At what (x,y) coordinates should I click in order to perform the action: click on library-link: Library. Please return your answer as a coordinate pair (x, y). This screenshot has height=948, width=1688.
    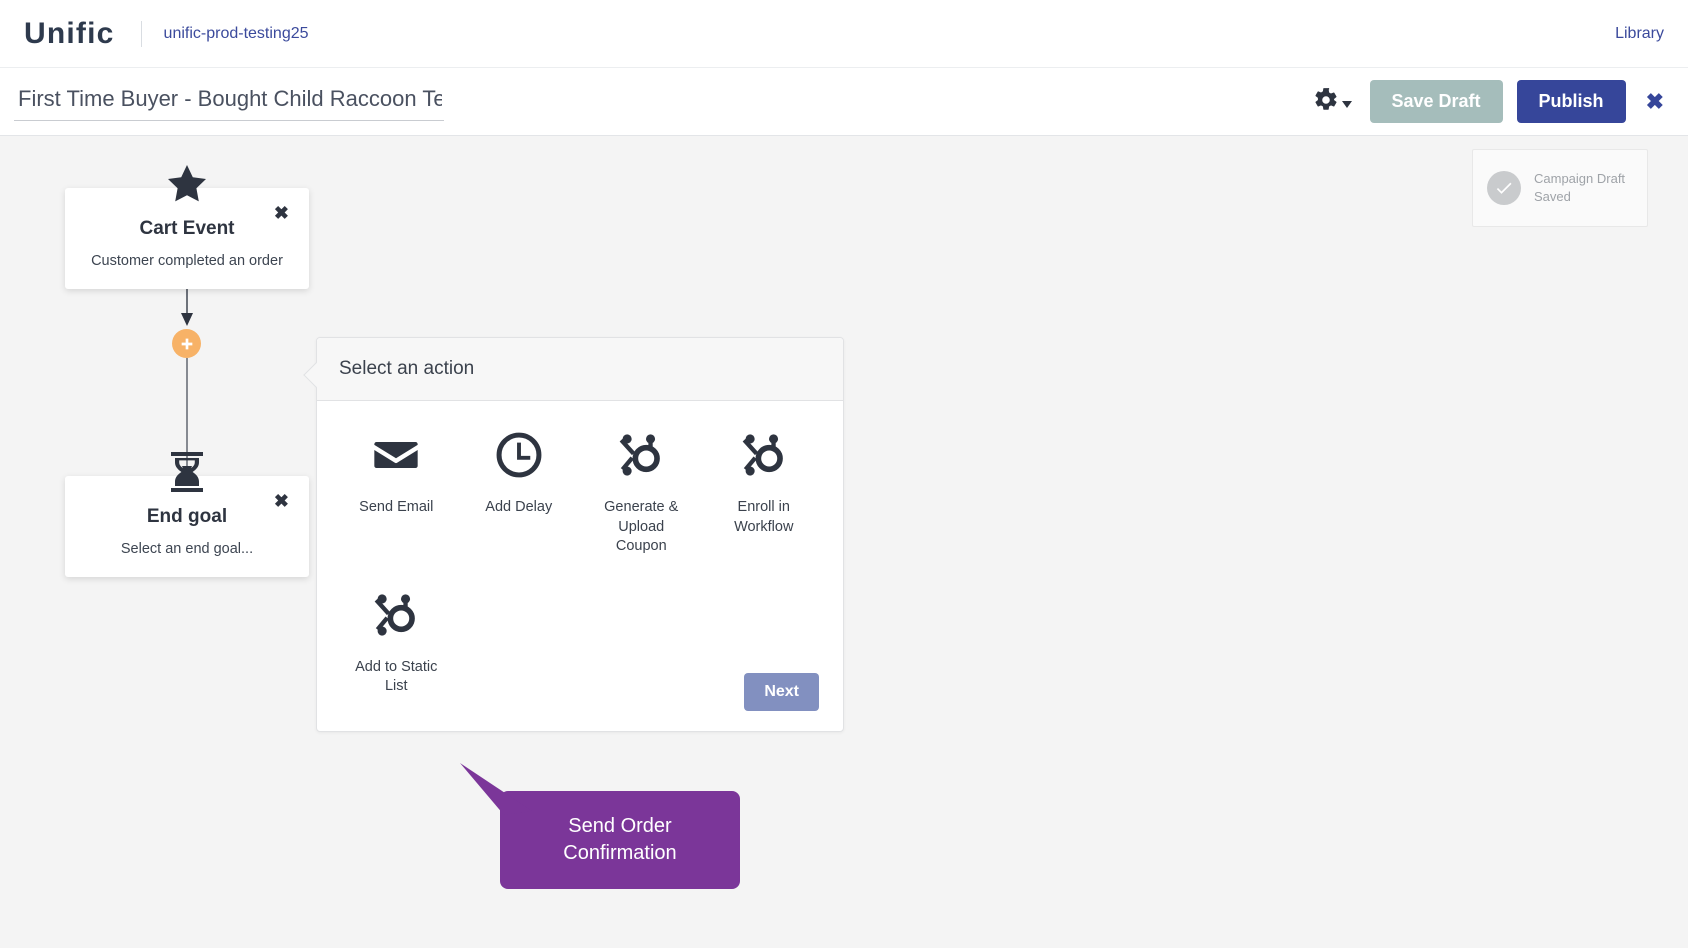
    Looking at the image, I should click on (1639, 34).